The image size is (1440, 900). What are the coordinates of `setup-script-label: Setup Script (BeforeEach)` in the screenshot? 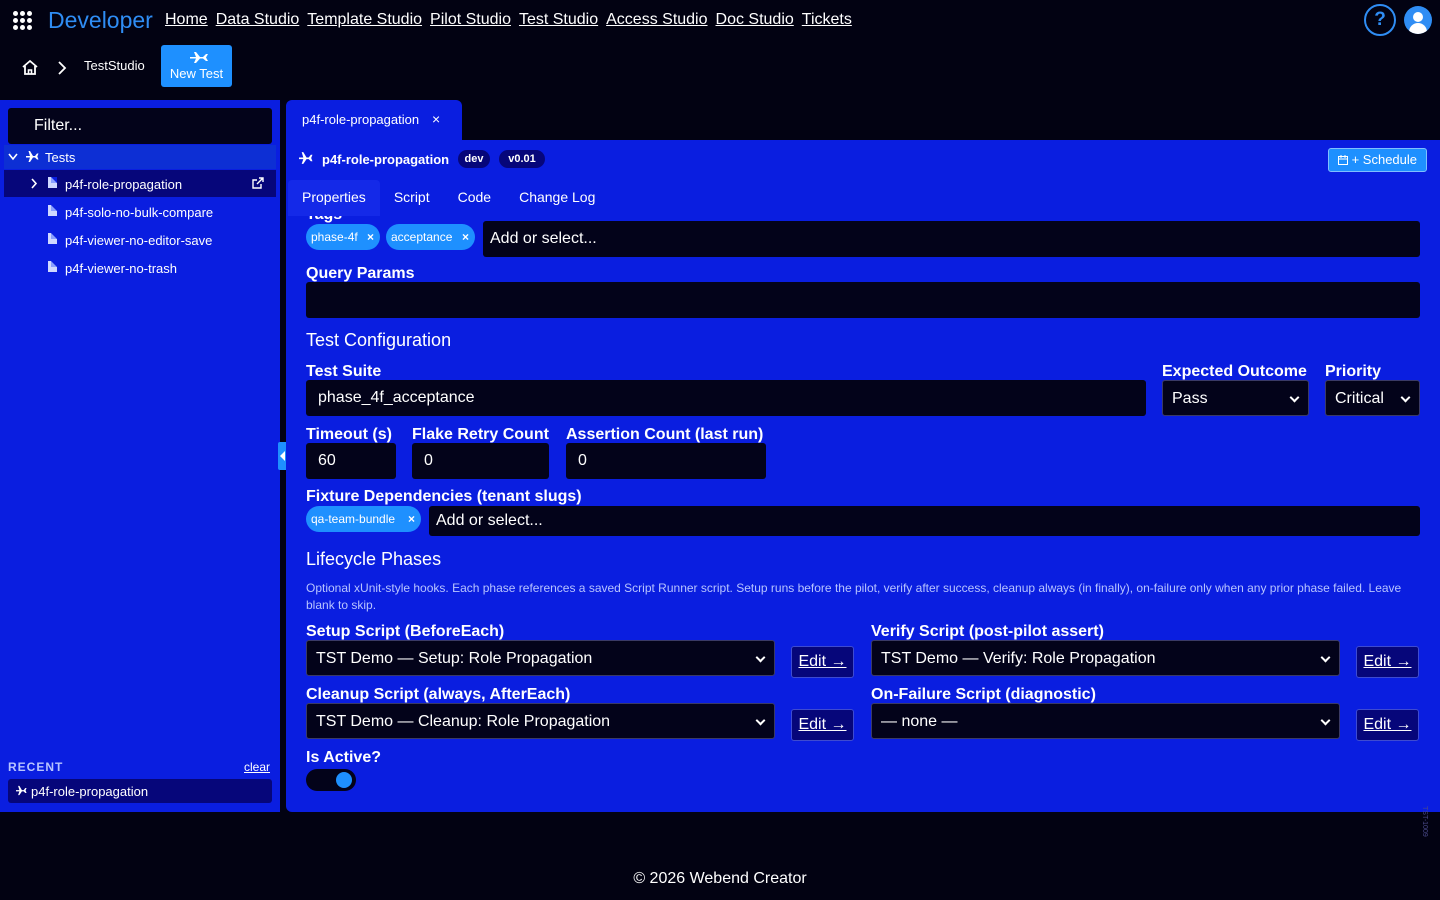 It's located at (405, 631).